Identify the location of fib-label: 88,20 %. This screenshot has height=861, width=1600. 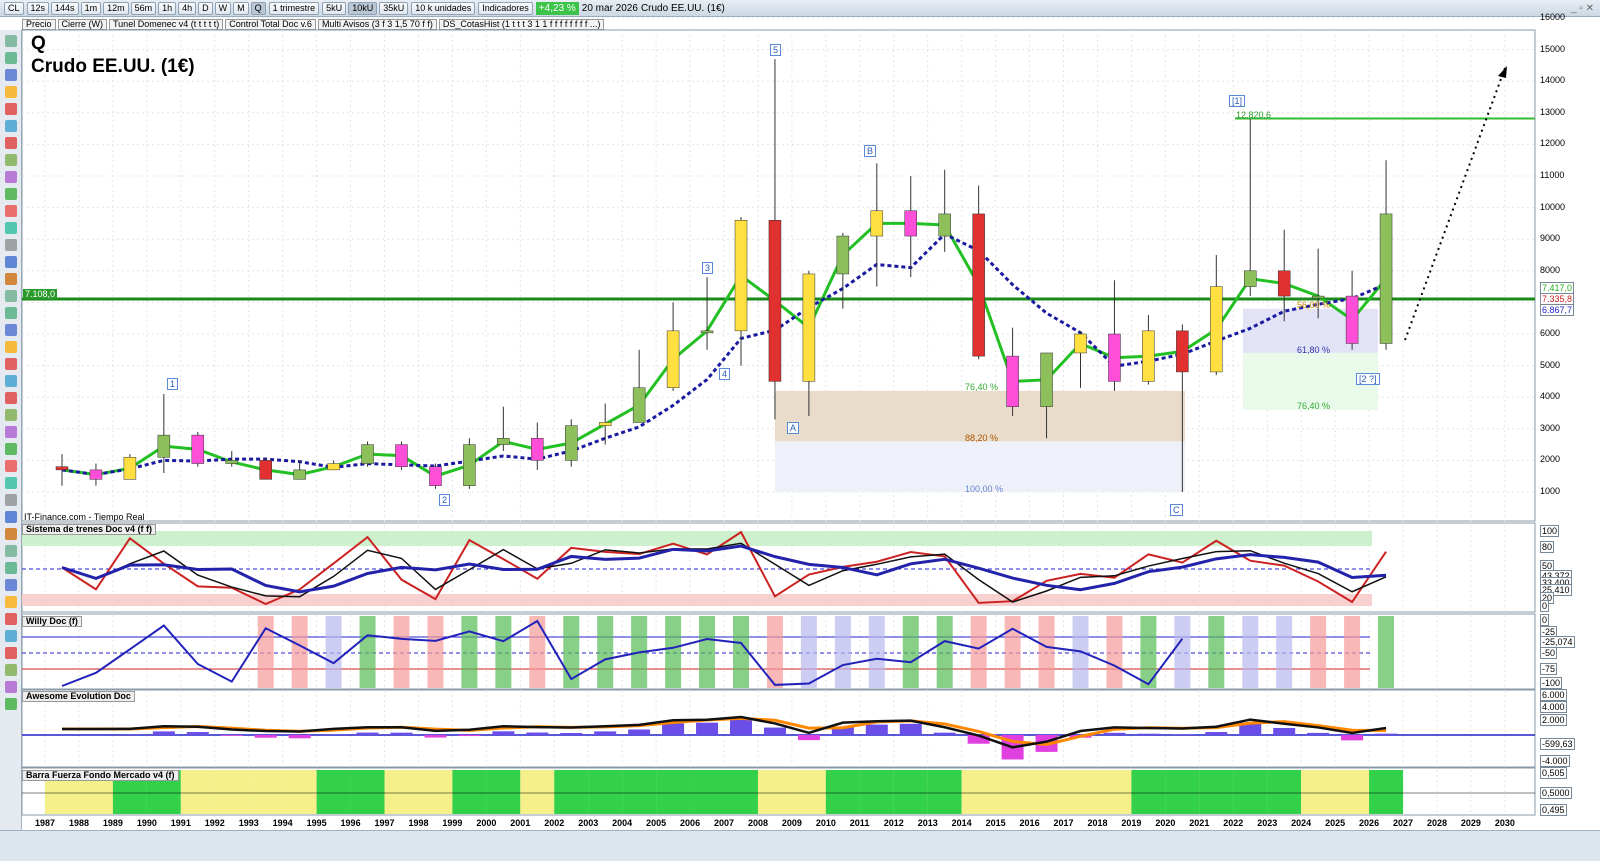
(982, 438).